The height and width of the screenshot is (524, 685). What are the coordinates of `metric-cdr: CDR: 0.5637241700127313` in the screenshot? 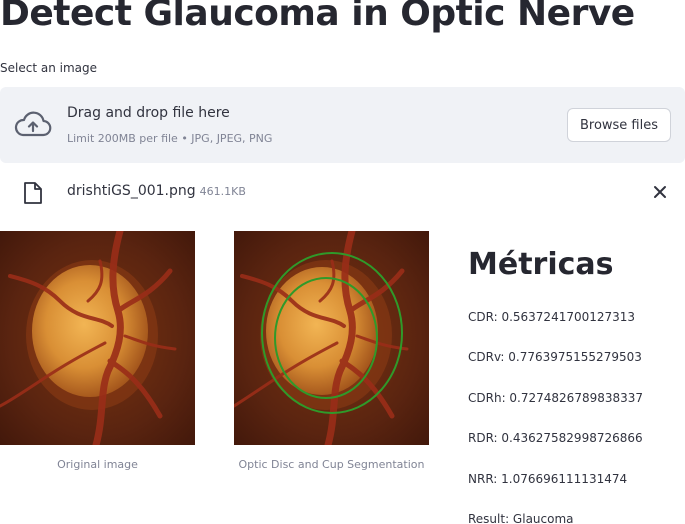 It's located at (552, 317).